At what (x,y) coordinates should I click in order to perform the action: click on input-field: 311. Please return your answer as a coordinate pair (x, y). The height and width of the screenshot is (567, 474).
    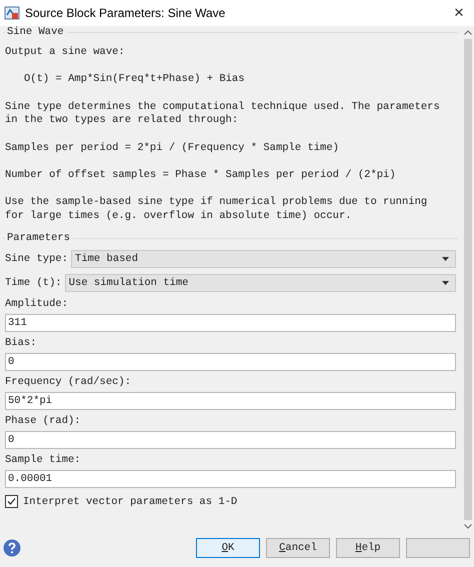
    Looking at the image, I should click on (230, 323).